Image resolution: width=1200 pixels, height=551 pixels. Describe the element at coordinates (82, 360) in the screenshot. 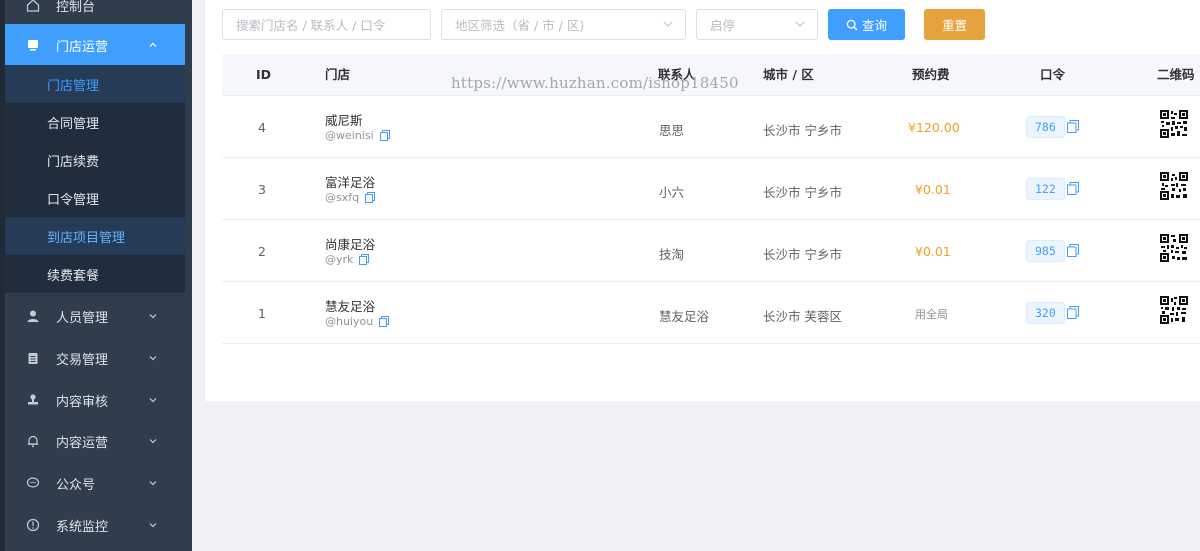

I see `sidebar-item-label: 交易管理` at that location.